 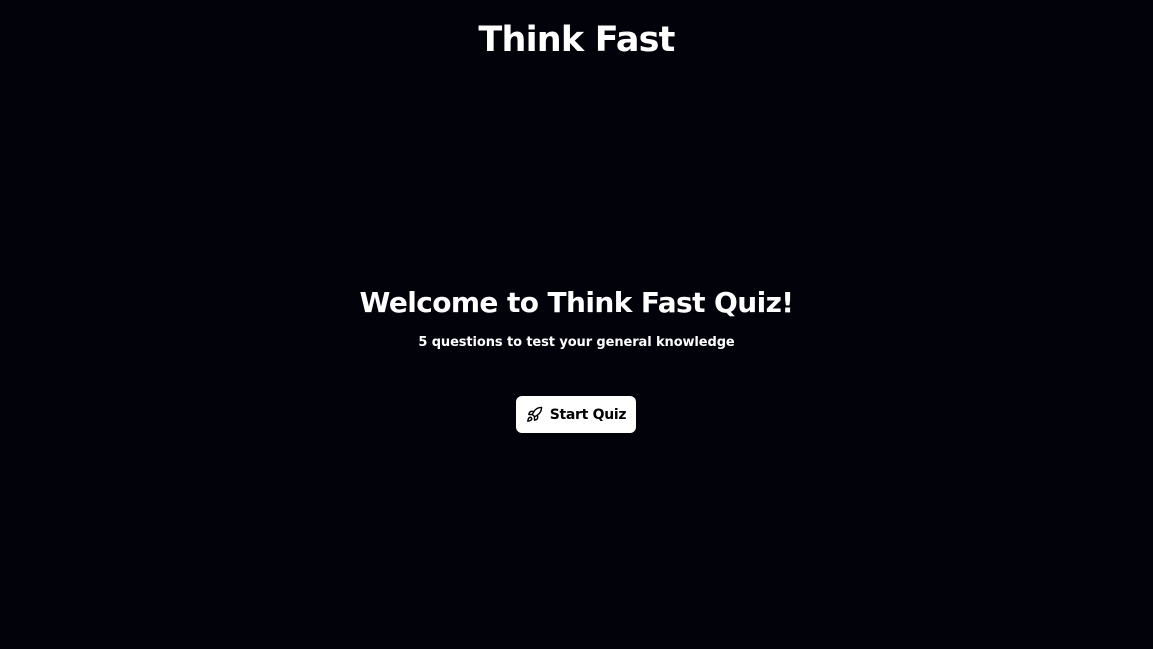 What do you see at coordinates (576, 40) in the screenshot?
I see `app-title: Think Fast` at bounding box center [576, 40].